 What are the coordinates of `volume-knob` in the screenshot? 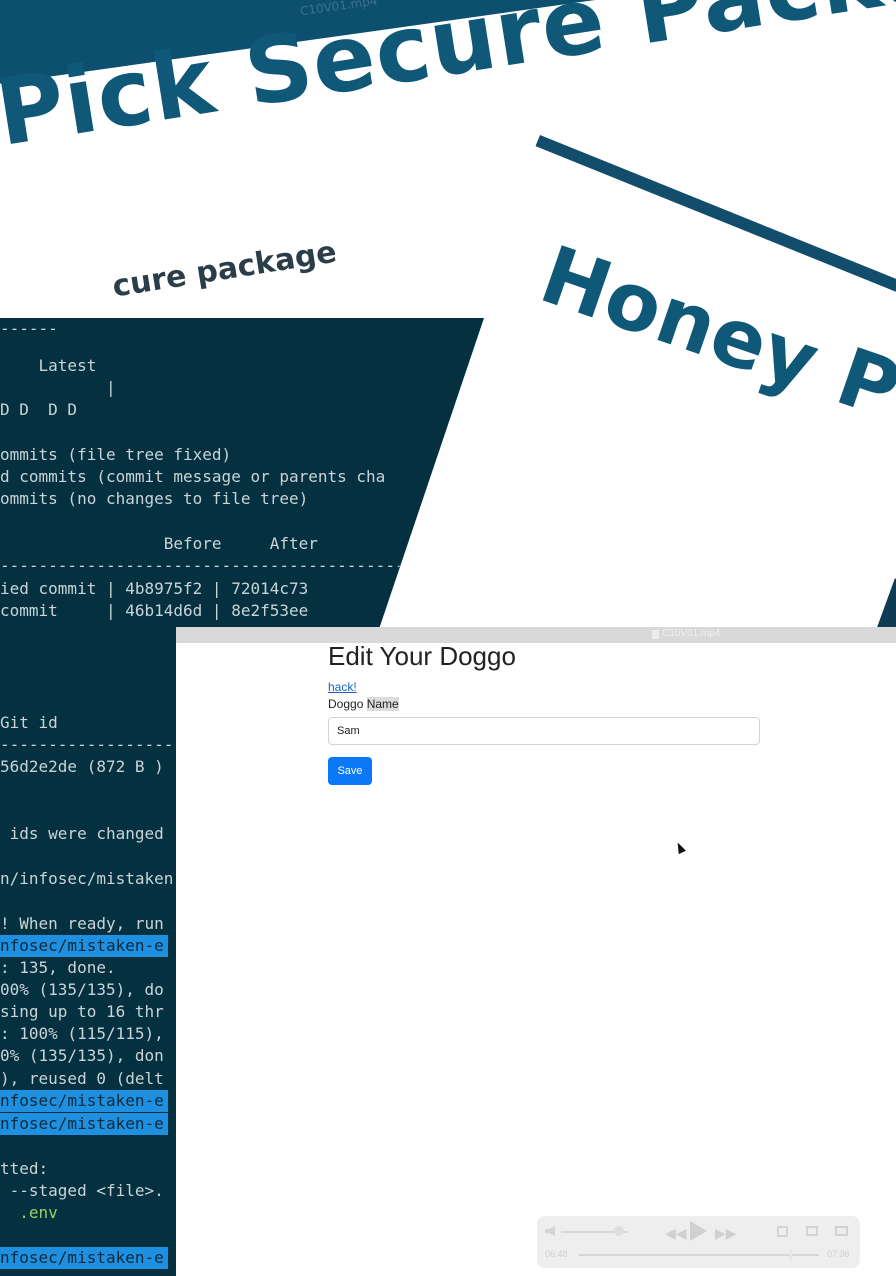 It's located at (619, 1231).